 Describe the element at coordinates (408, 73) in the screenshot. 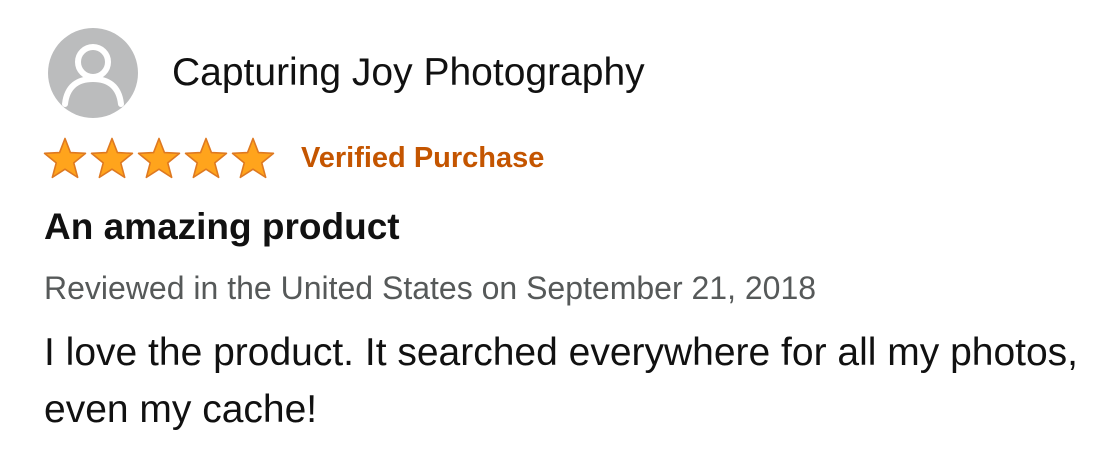

I see `reviewer-name: Capturing Joy Photography` at that location.